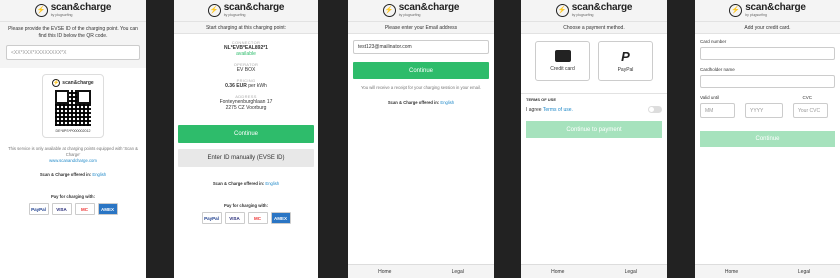  What do you see at coordinates (625, 56) in the screenshot?
I see `paypal-icon: P` at bounding box center [625, 56].